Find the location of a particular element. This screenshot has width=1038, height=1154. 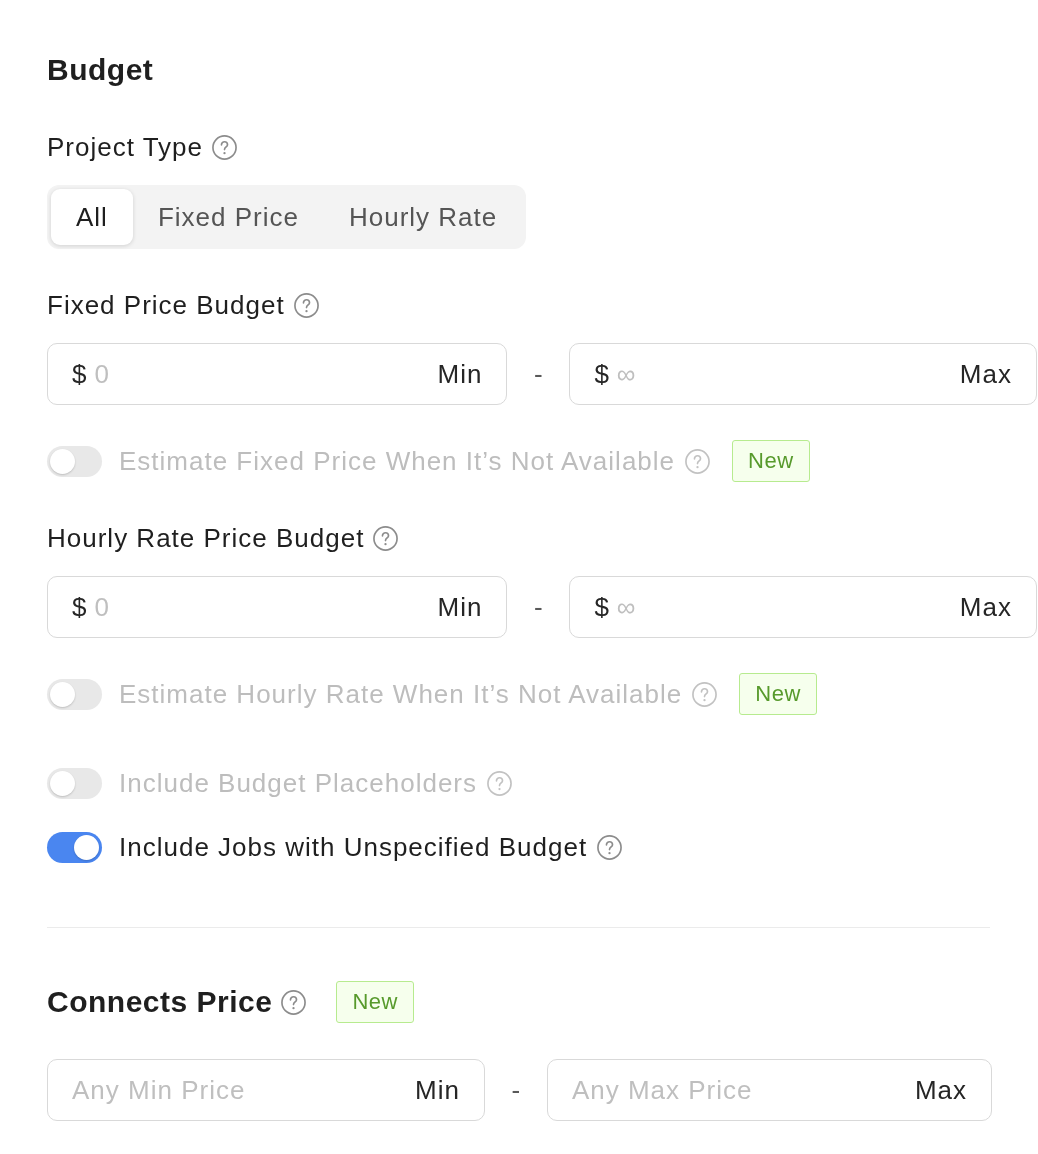

field-label: Hourly Rate Price Budget is located at coordinates (206, 538).